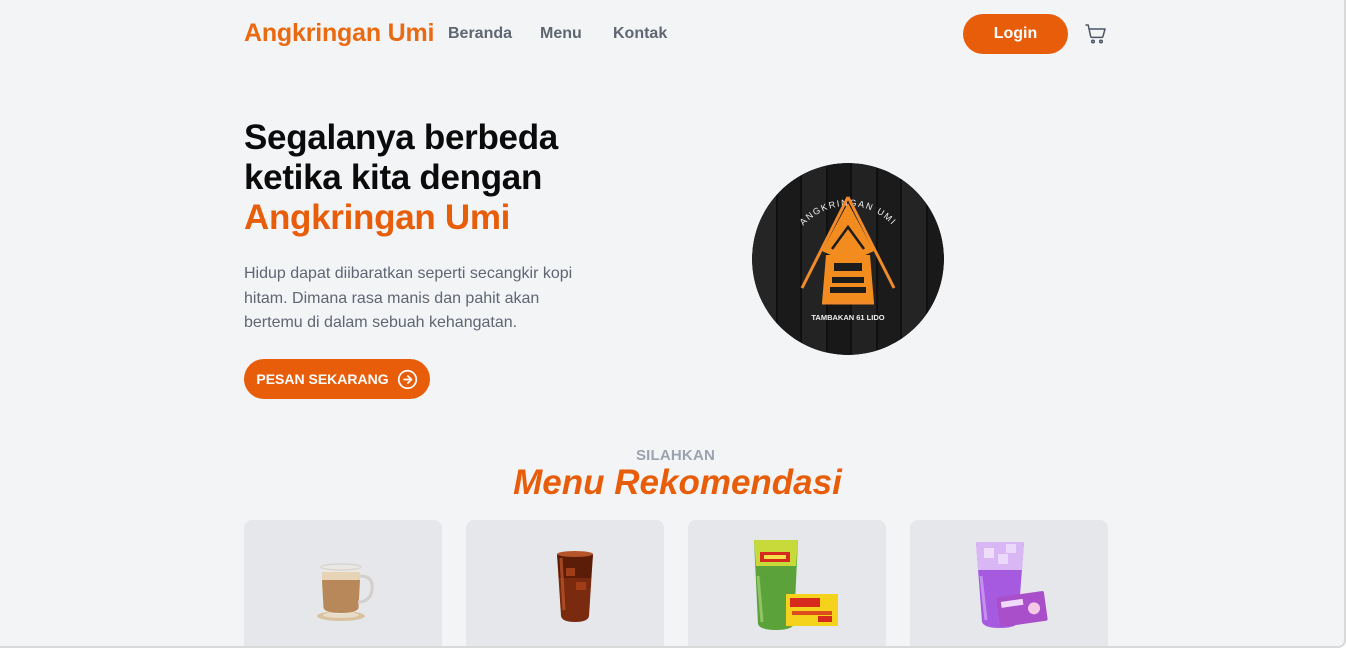  I want to click on angkringan-umi-logo: ANGKRINGAN UMI TAMBAKAN 61 LIDO, so click(848, 259).